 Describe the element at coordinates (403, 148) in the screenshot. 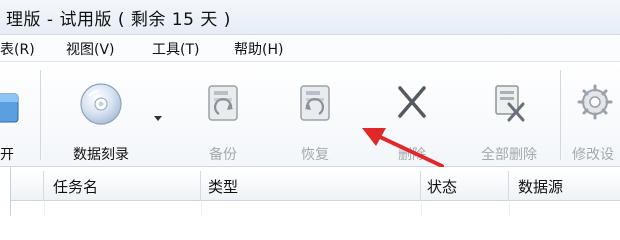

I see `annotation-arrow-icon` at that location.